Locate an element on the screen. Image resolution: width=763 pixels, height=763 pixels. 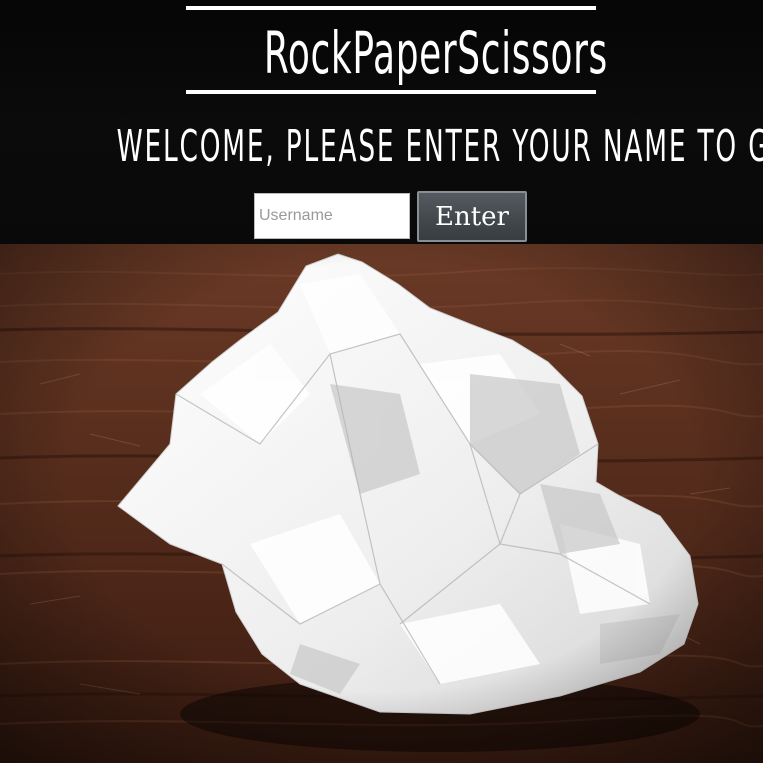
title-banner: RockPaperScissors is located at coordinates (397, 50).